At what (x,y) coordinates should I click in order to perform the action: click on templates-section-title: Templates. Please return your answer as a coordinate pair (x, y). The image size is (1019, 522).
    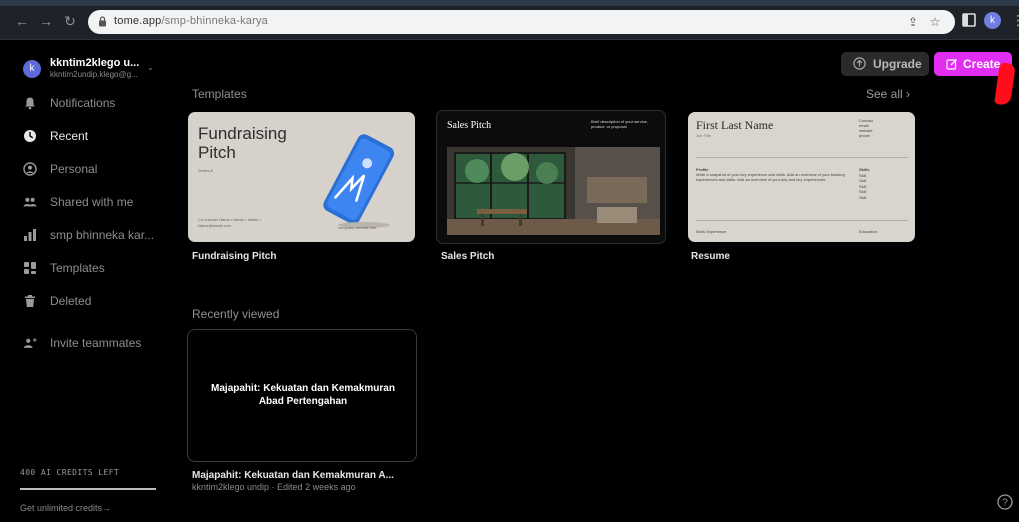
    Looking at the image, I should click on (219, 94).